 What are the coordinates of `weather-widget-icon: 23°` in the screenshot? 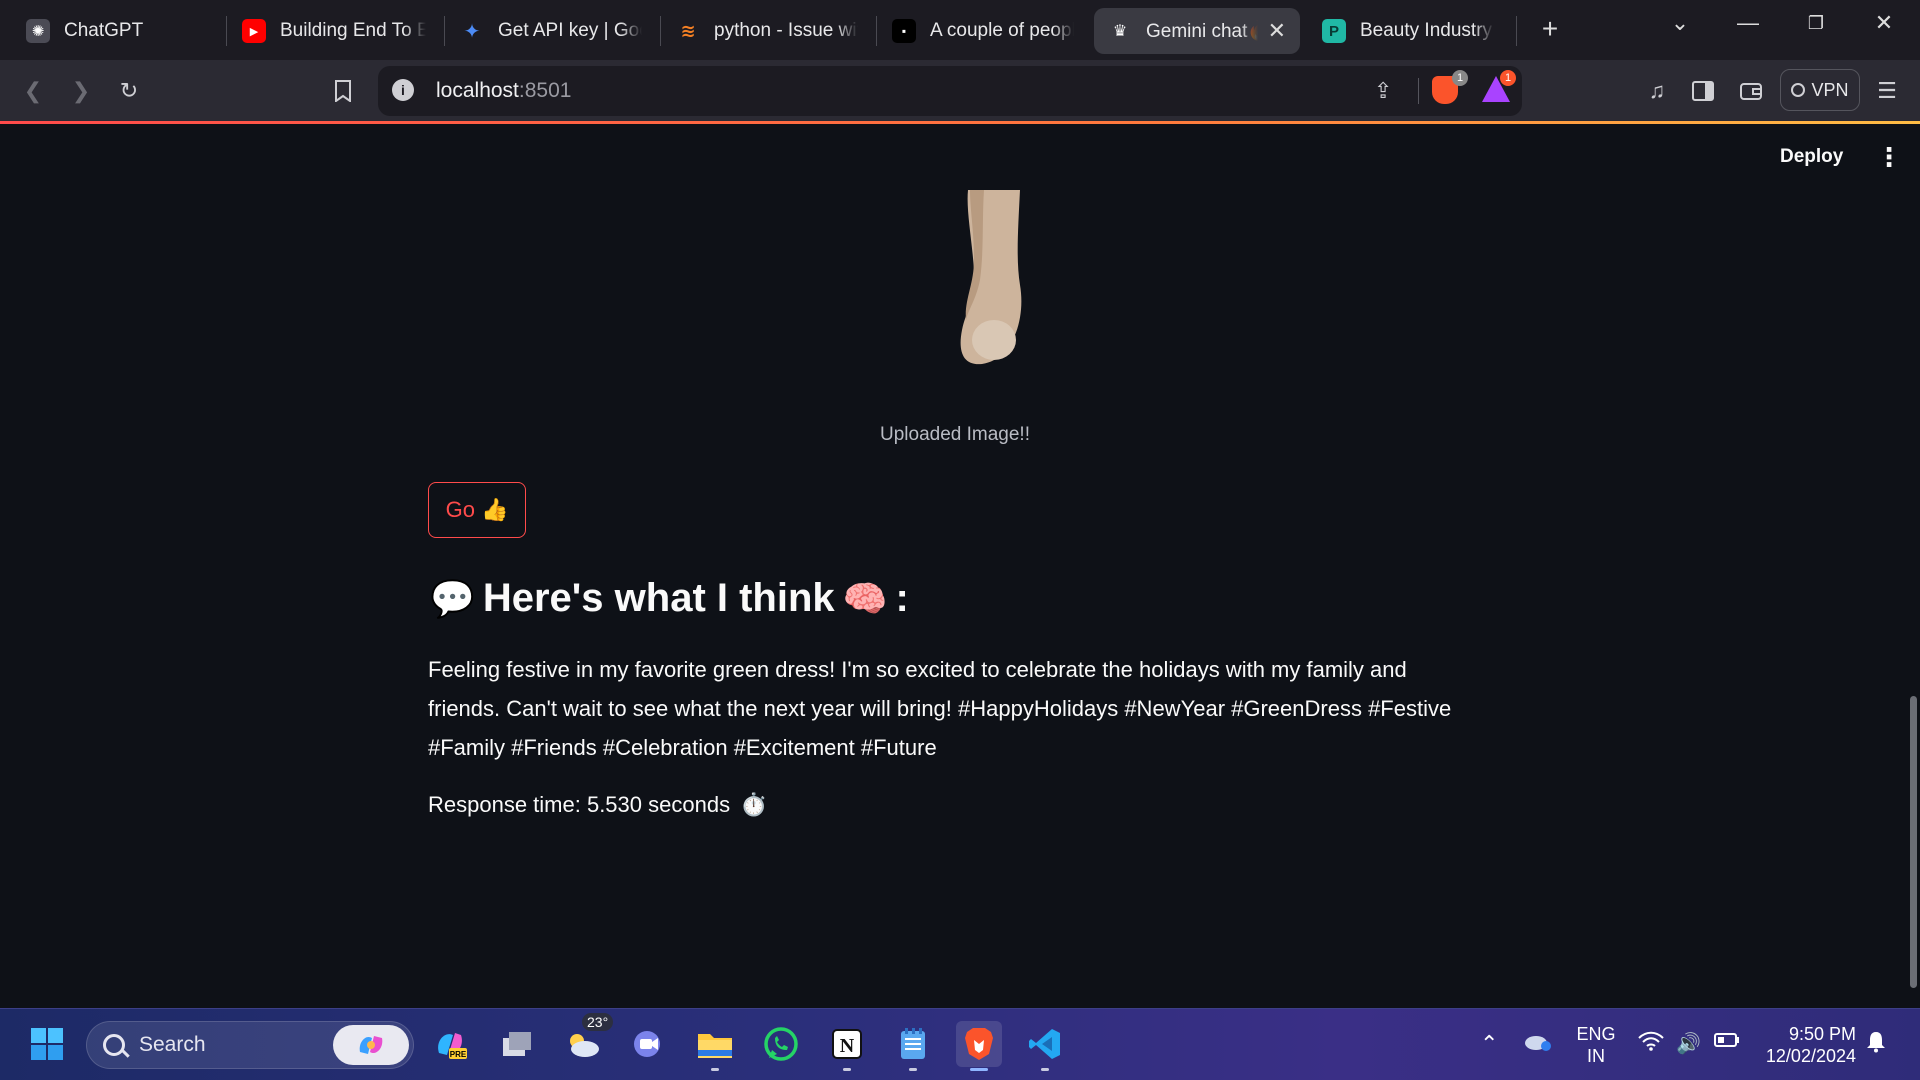 It's located at (587, 1040).